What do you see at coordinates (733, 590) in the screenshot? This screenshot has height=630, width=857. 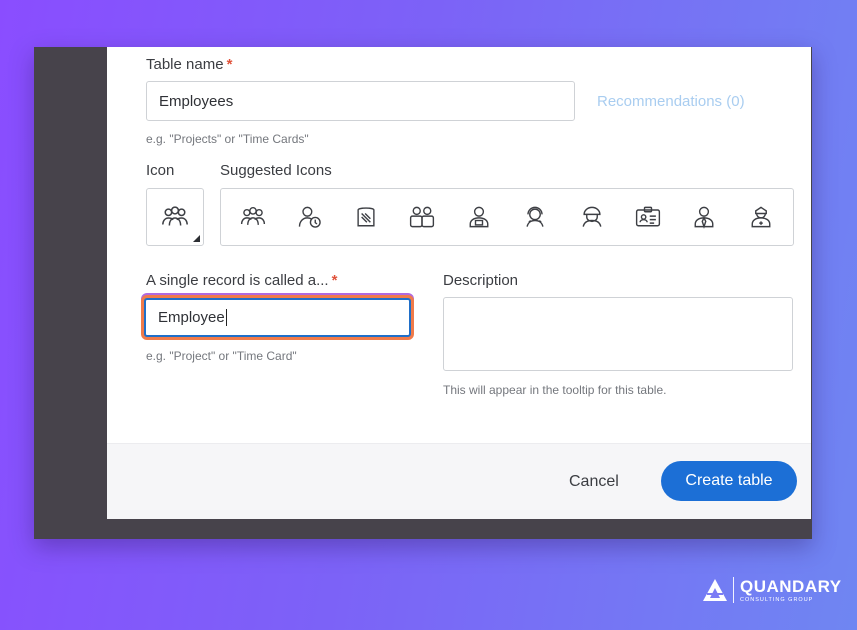 I see `brand-divider` at bounding box center [733, 590].